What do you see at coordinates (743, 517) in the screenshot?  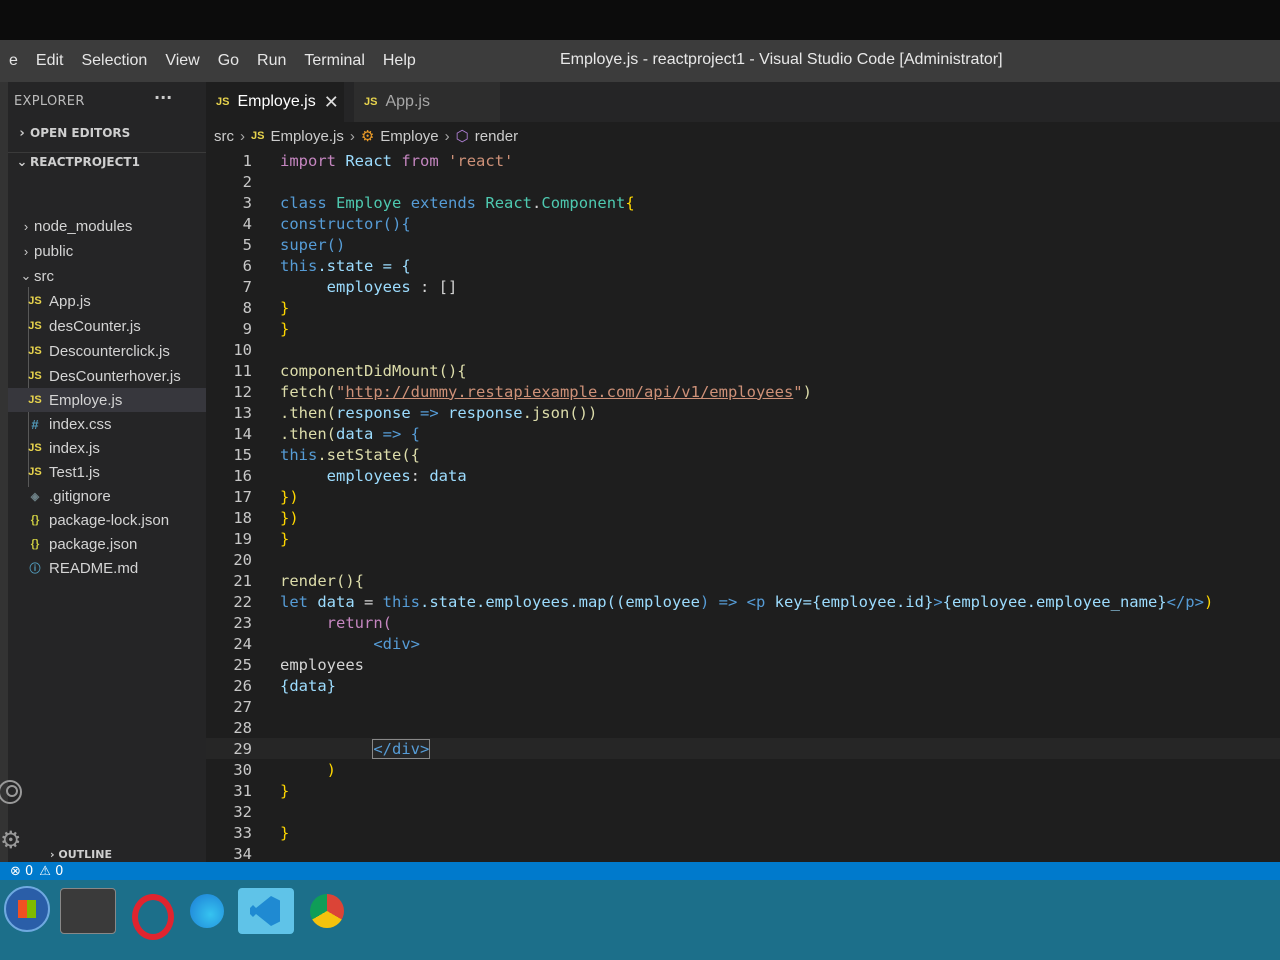 I see `code-line: 18})` at bounding box center [743, 517].